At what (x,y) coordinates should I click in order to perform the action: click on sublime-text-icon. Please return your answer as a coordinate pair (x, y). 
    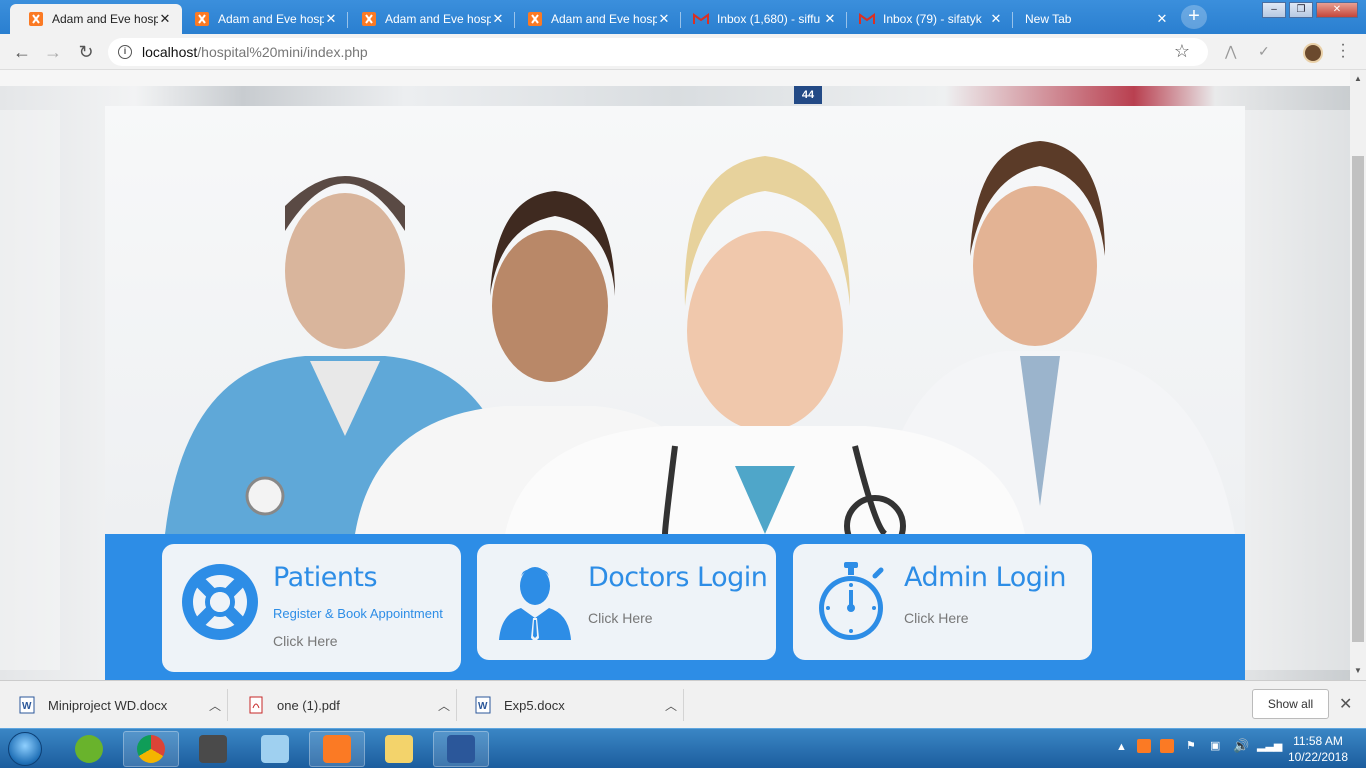
    Looking at the image, I should click on (213, 749).